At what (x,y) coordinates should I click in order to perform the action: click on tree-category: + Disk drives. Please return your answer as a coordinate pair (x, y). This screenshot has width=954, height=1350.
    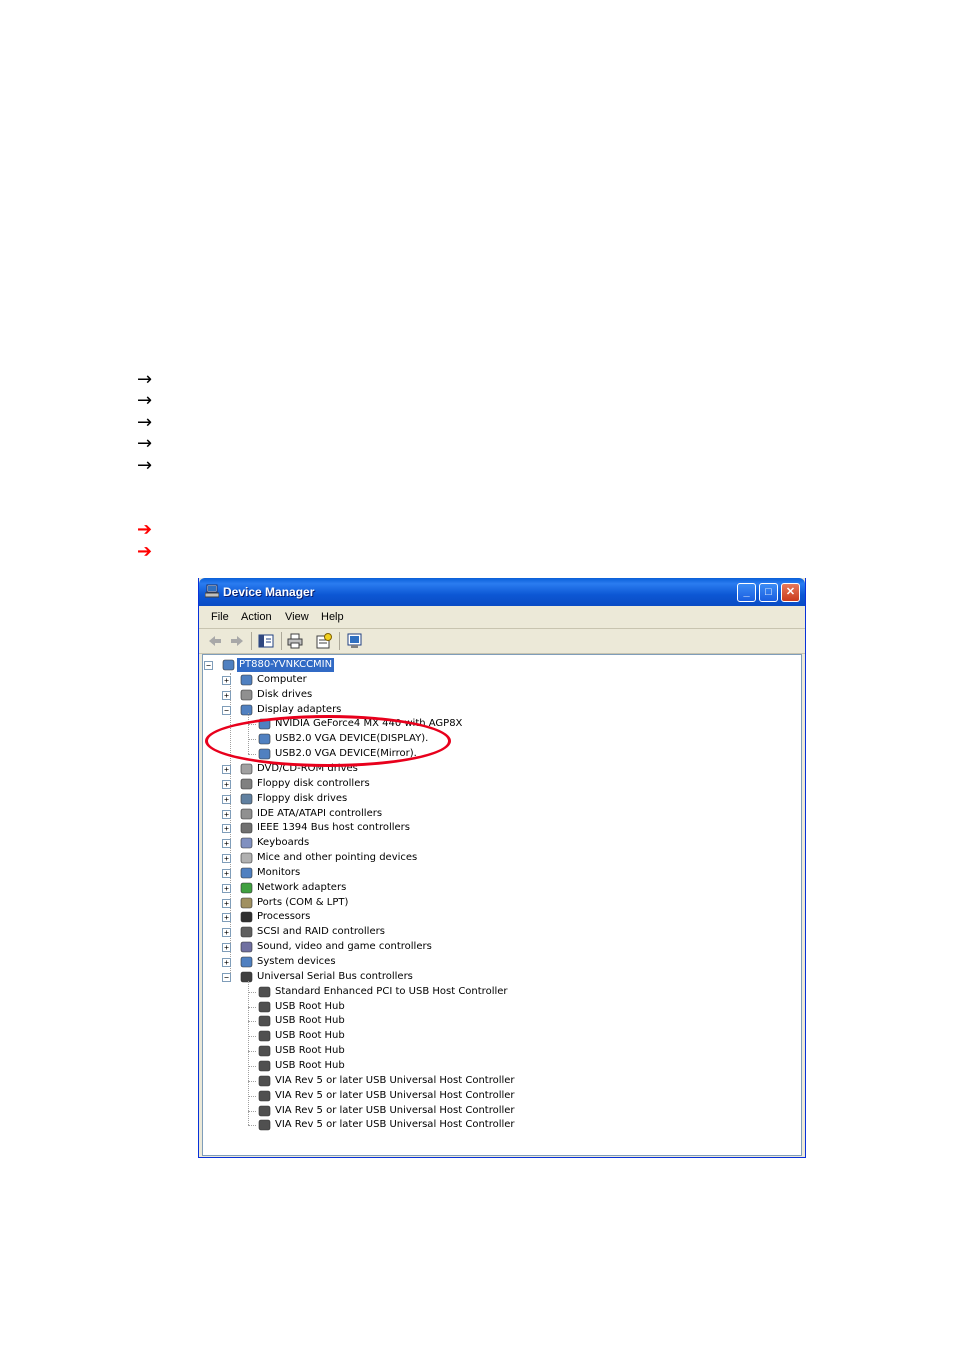
    Looking at the image, I should click on (498, 695).